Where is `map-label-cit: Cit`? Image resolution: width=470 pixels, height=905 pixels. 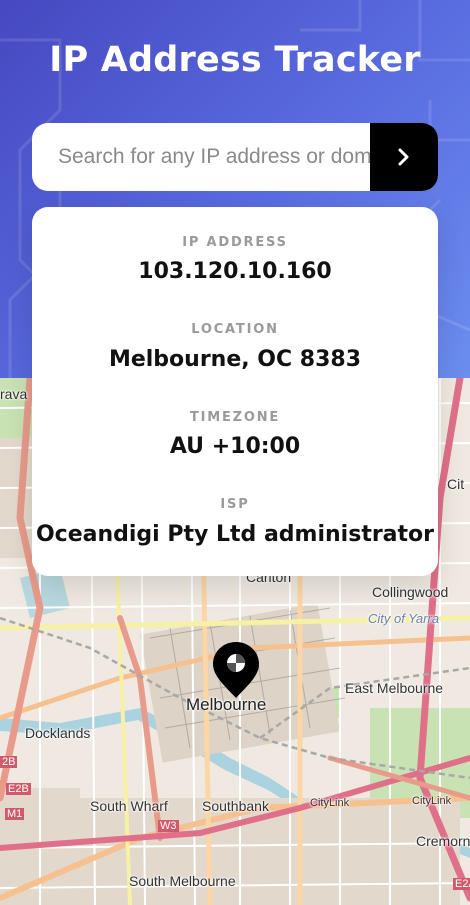 map-label-cit: Cit is located at coordinates (456, 484).